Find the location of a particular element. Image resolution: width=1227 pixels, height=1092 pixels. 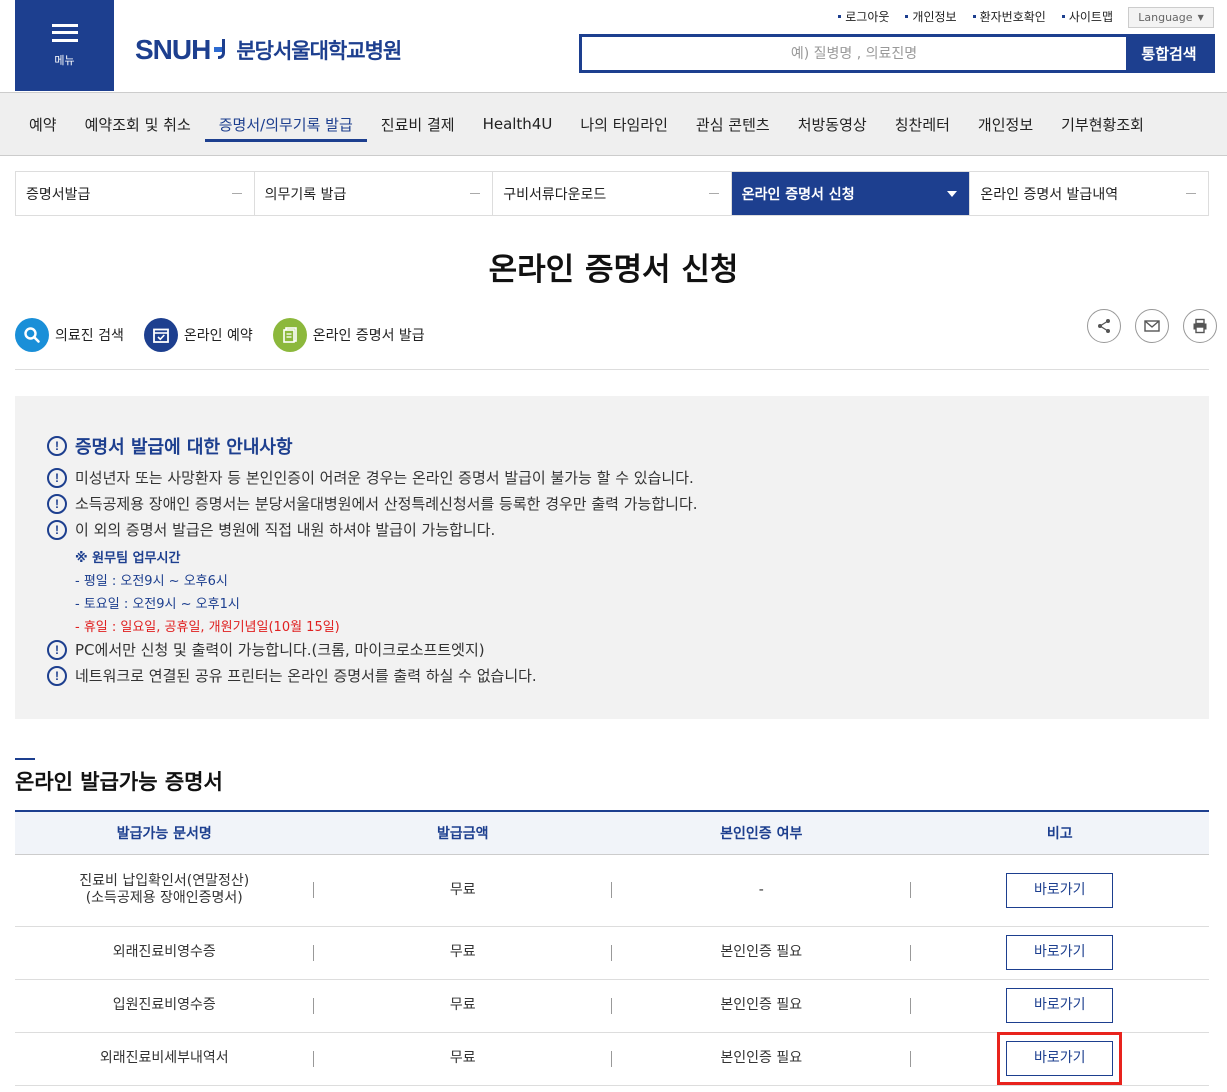

nav-item-praise-letter: 칭찬레터 is located at coordinates (922, 124).